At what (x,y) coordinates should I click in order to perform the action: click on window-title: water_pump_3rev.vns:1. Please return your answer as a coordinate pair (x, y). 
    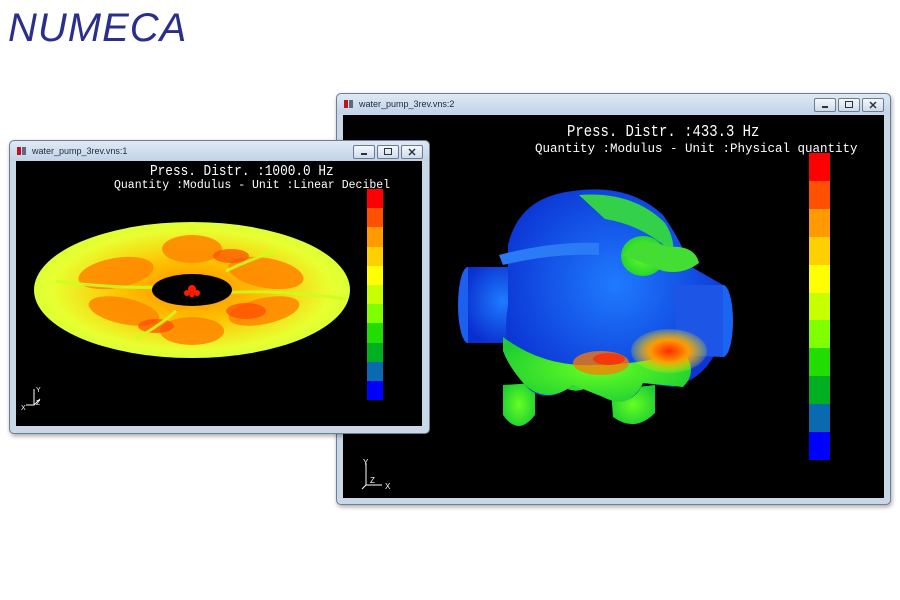
    Looking at the image, I should click on (80, 151).